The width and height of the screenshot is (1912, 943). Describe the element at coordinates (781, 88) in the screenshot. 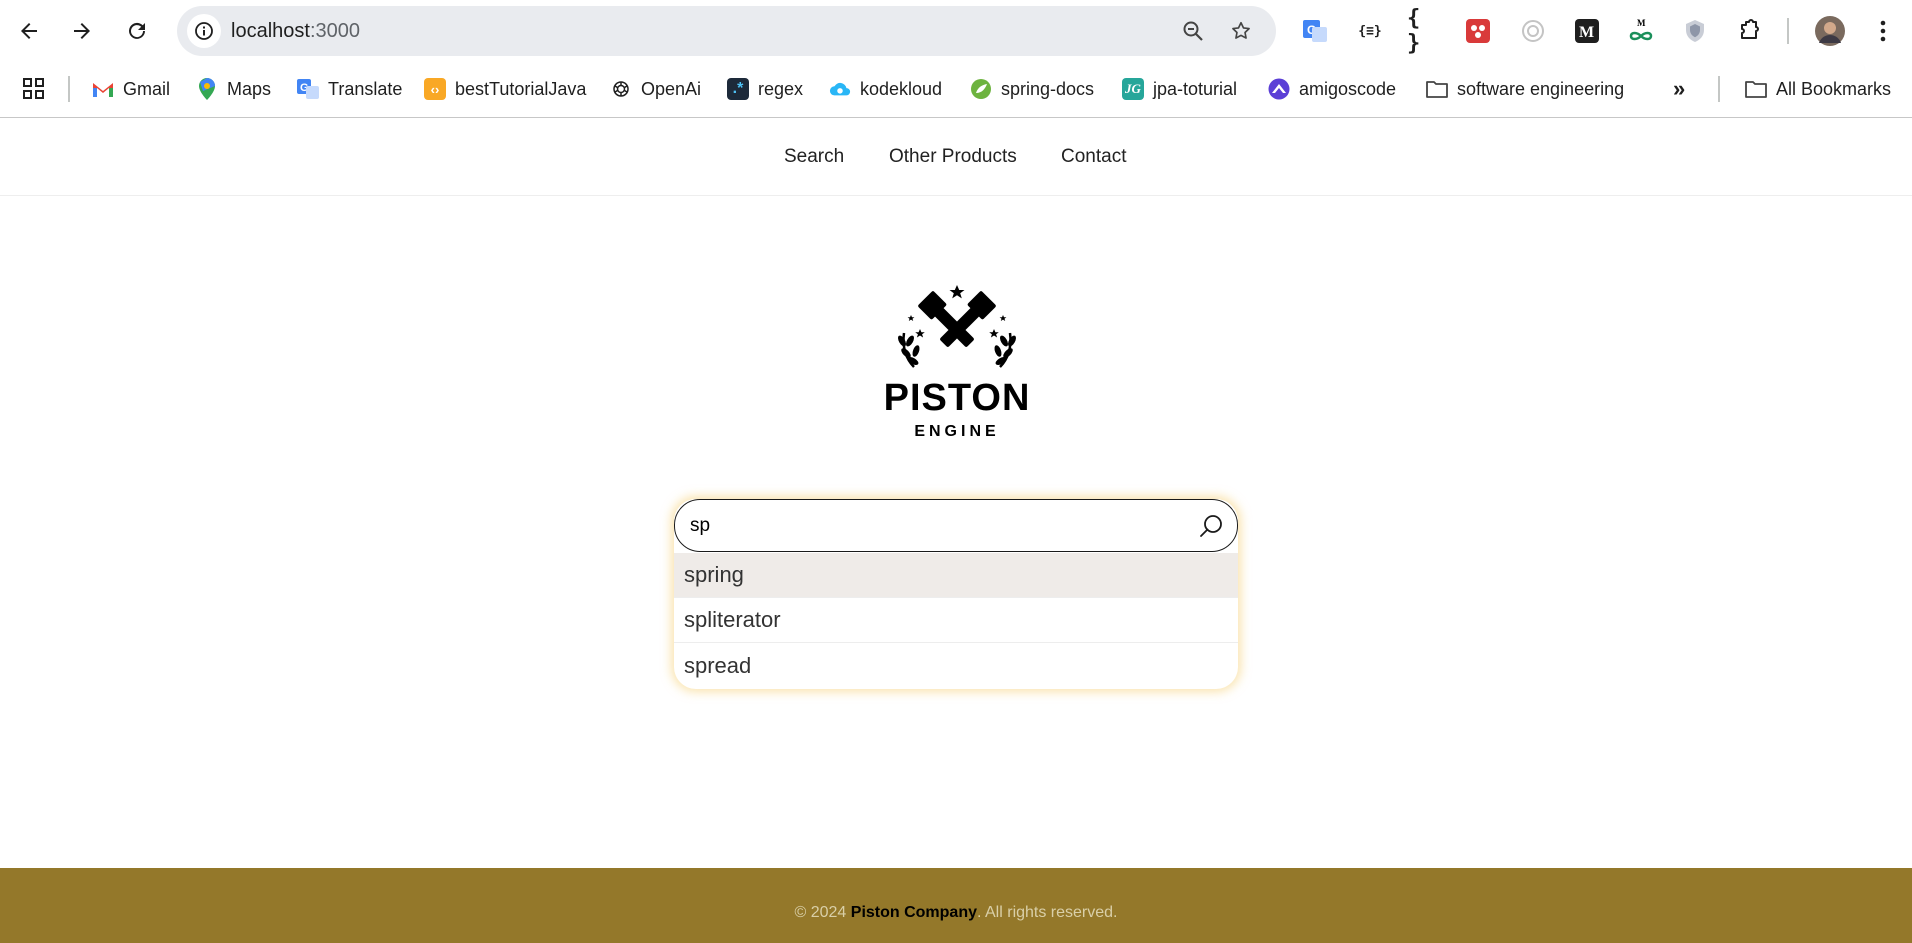

I see `bookmark-label: regex` at that location.